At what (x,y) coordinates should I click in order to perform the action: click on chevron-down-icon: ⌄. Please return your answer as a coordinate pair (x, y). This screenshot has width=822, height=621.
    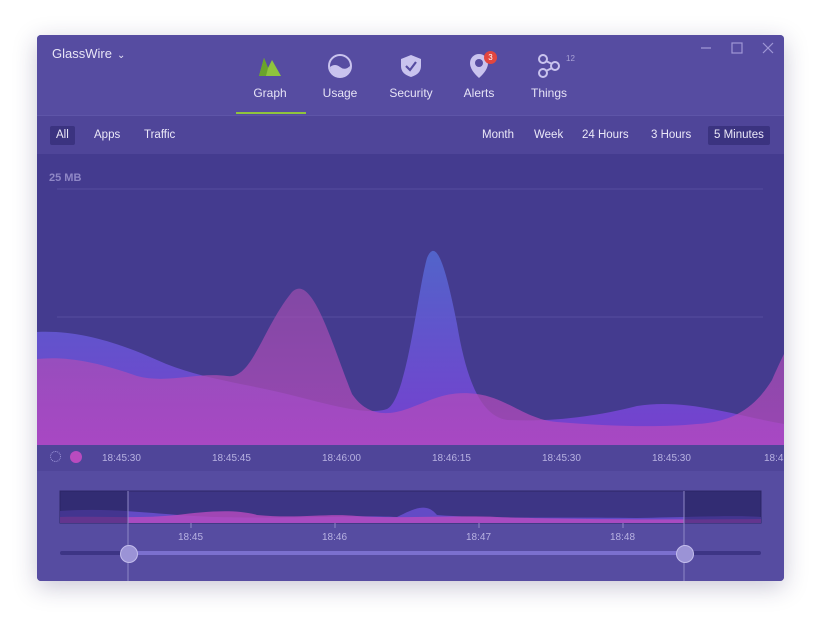
    Looking at the image, I should click on (121, 55).